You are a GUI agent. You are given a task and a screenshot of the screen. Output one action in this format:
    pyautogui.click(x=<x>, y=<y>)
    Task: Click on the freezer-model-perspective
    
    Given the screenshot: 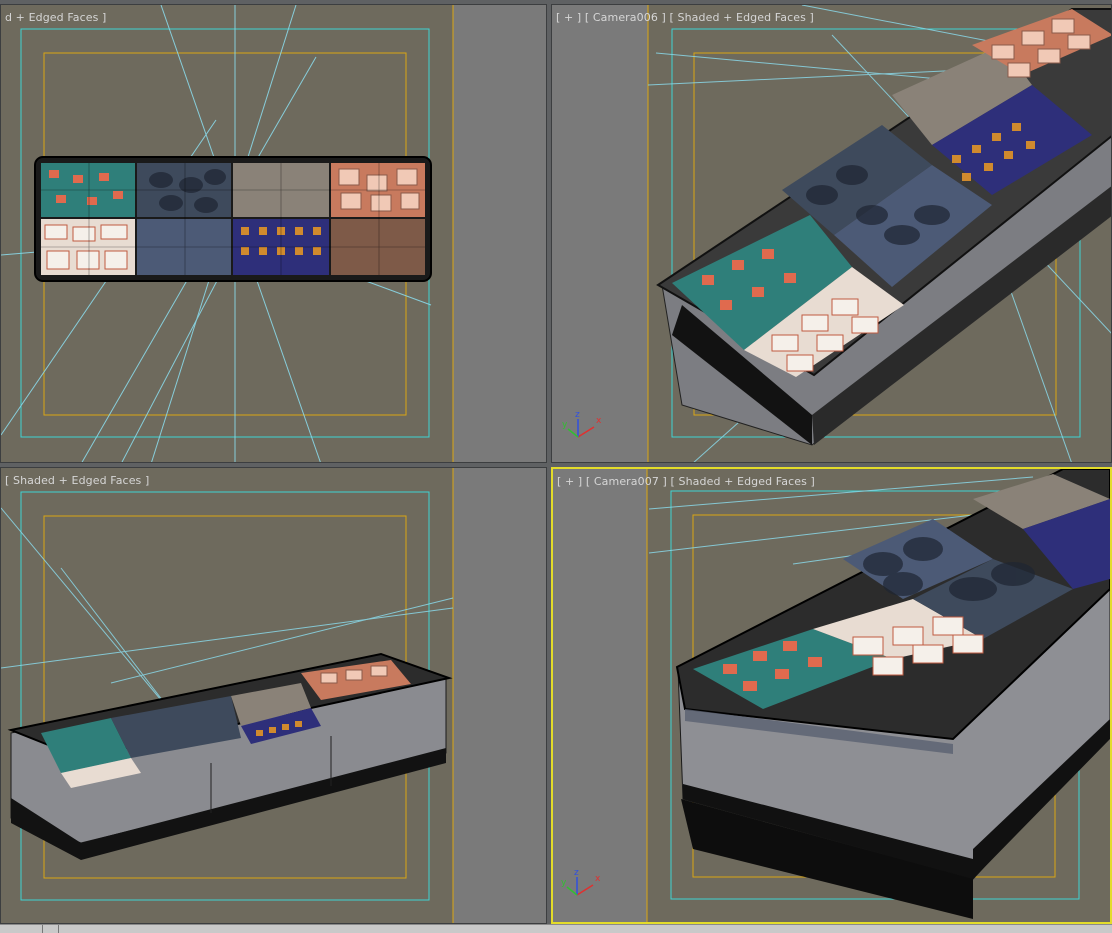 What is the action you would take?
    pyautogui.click(x=230, y=756)
    